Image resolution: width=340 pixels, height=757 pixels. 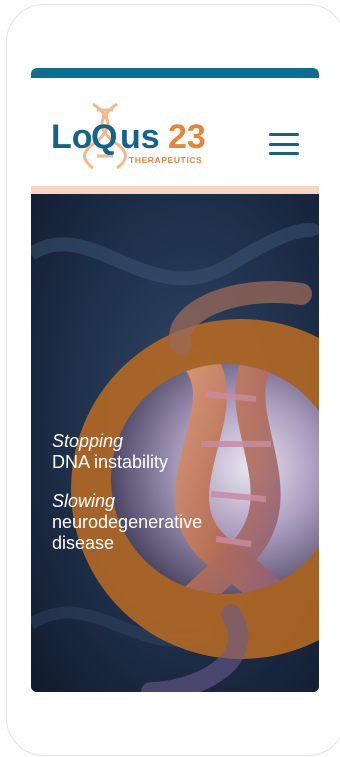 I want to click on logo-text-us: us, so click(x=140, y=137).